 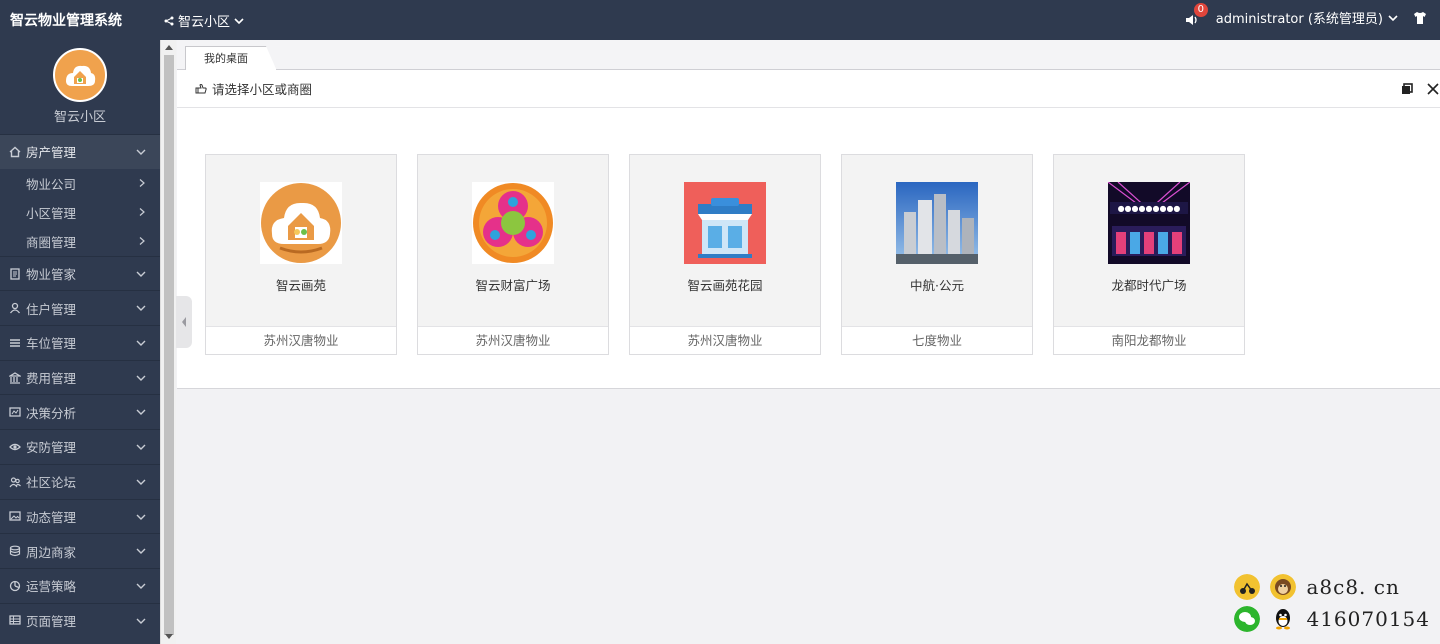 What do you see at coordinates (80, 516) in the screenshot?
I see `menu-item-news: 动态管理` at bounding box center [80, 516].